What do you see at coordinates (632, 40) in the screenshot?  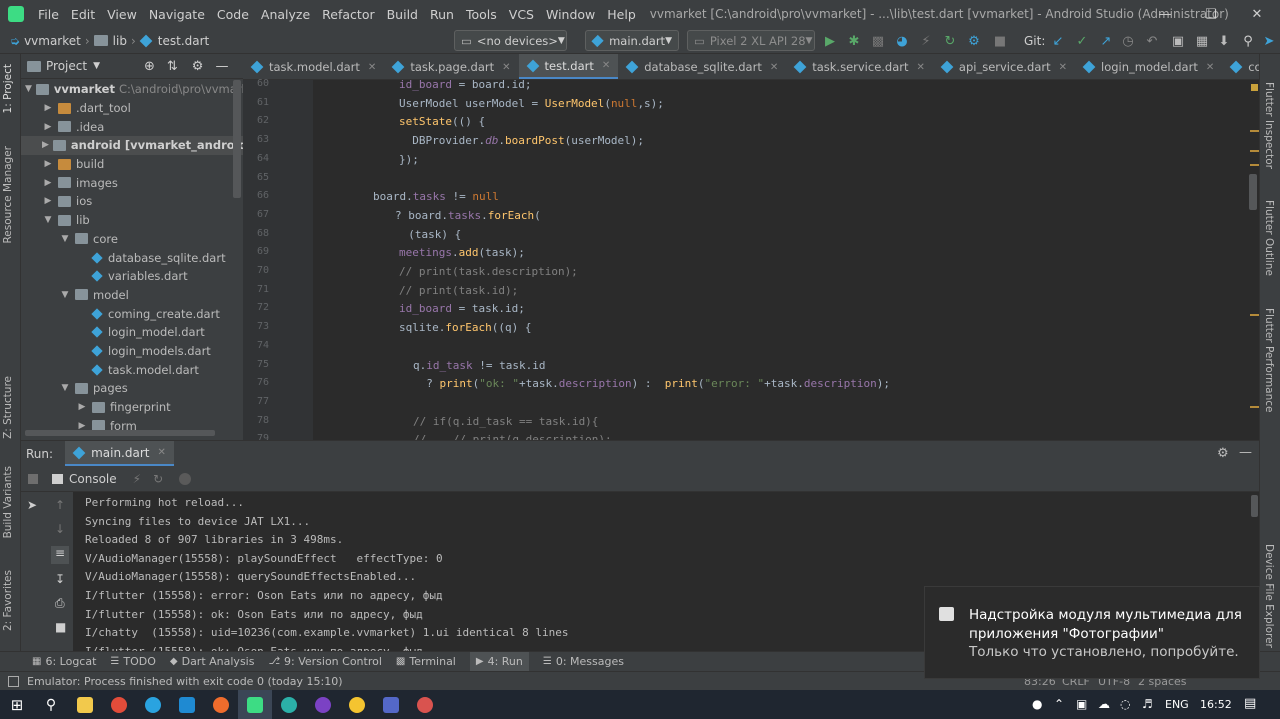 I see `run-config-selector: main.dart ▼` at bounding box center [632, 40].